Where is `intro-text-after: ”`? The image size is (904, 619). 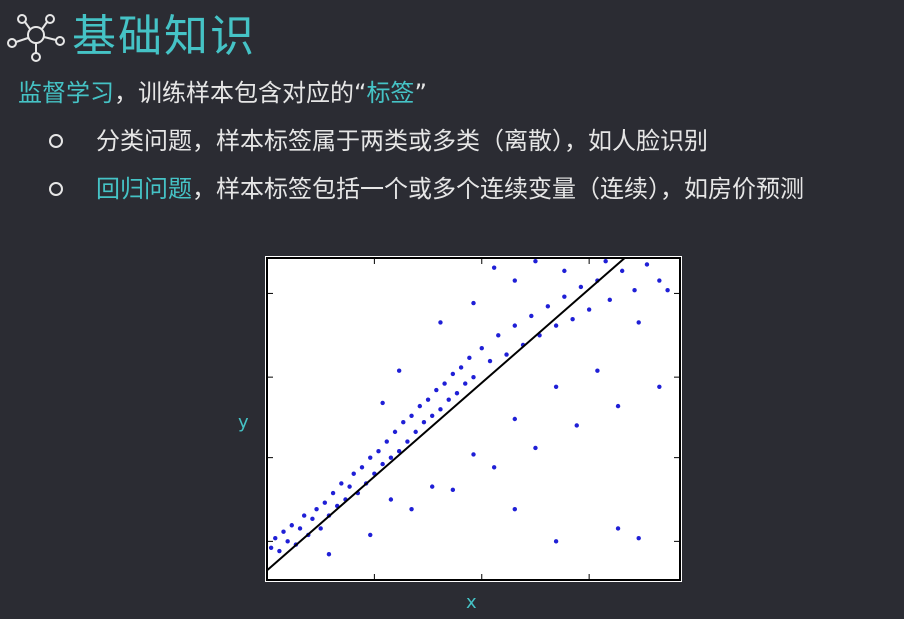
intro-text-after: ” is located at coordinates (420, 93).